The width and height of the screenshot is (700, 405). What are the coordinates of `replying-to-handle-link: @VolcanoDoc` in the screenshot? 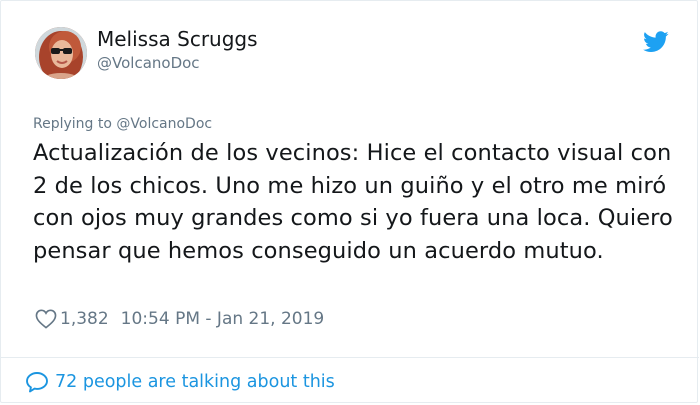 It's located at (164, 124).